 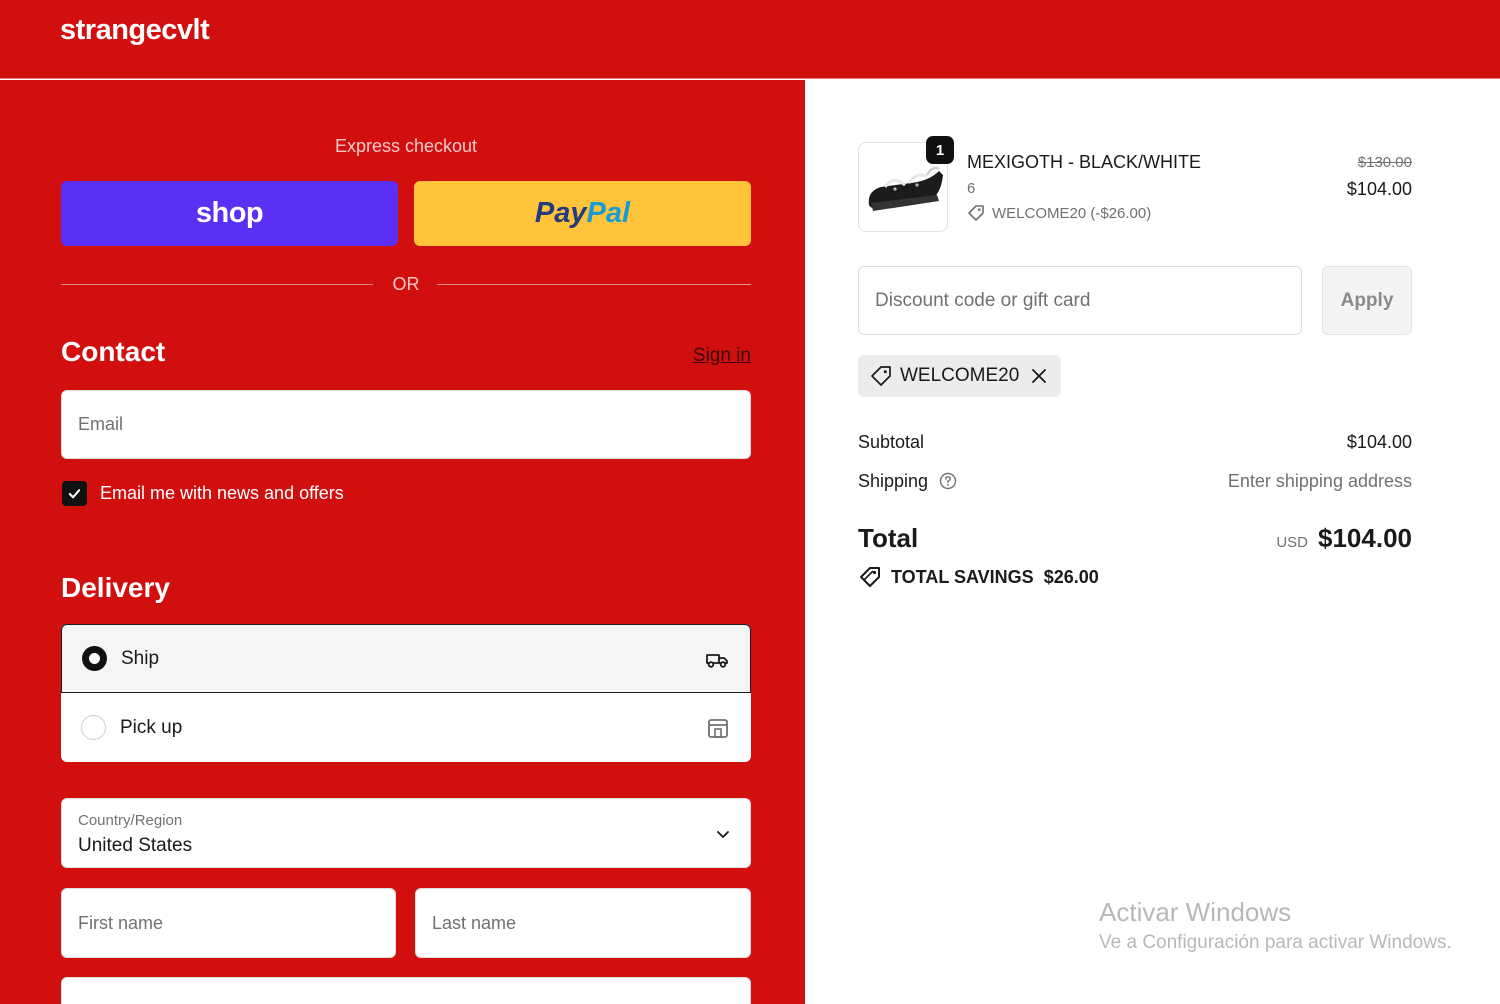 What do you see at coordinates (722, 356) in the screenshot?
I see `sign-in-link: Sign in` at bounding box center [722, 356].